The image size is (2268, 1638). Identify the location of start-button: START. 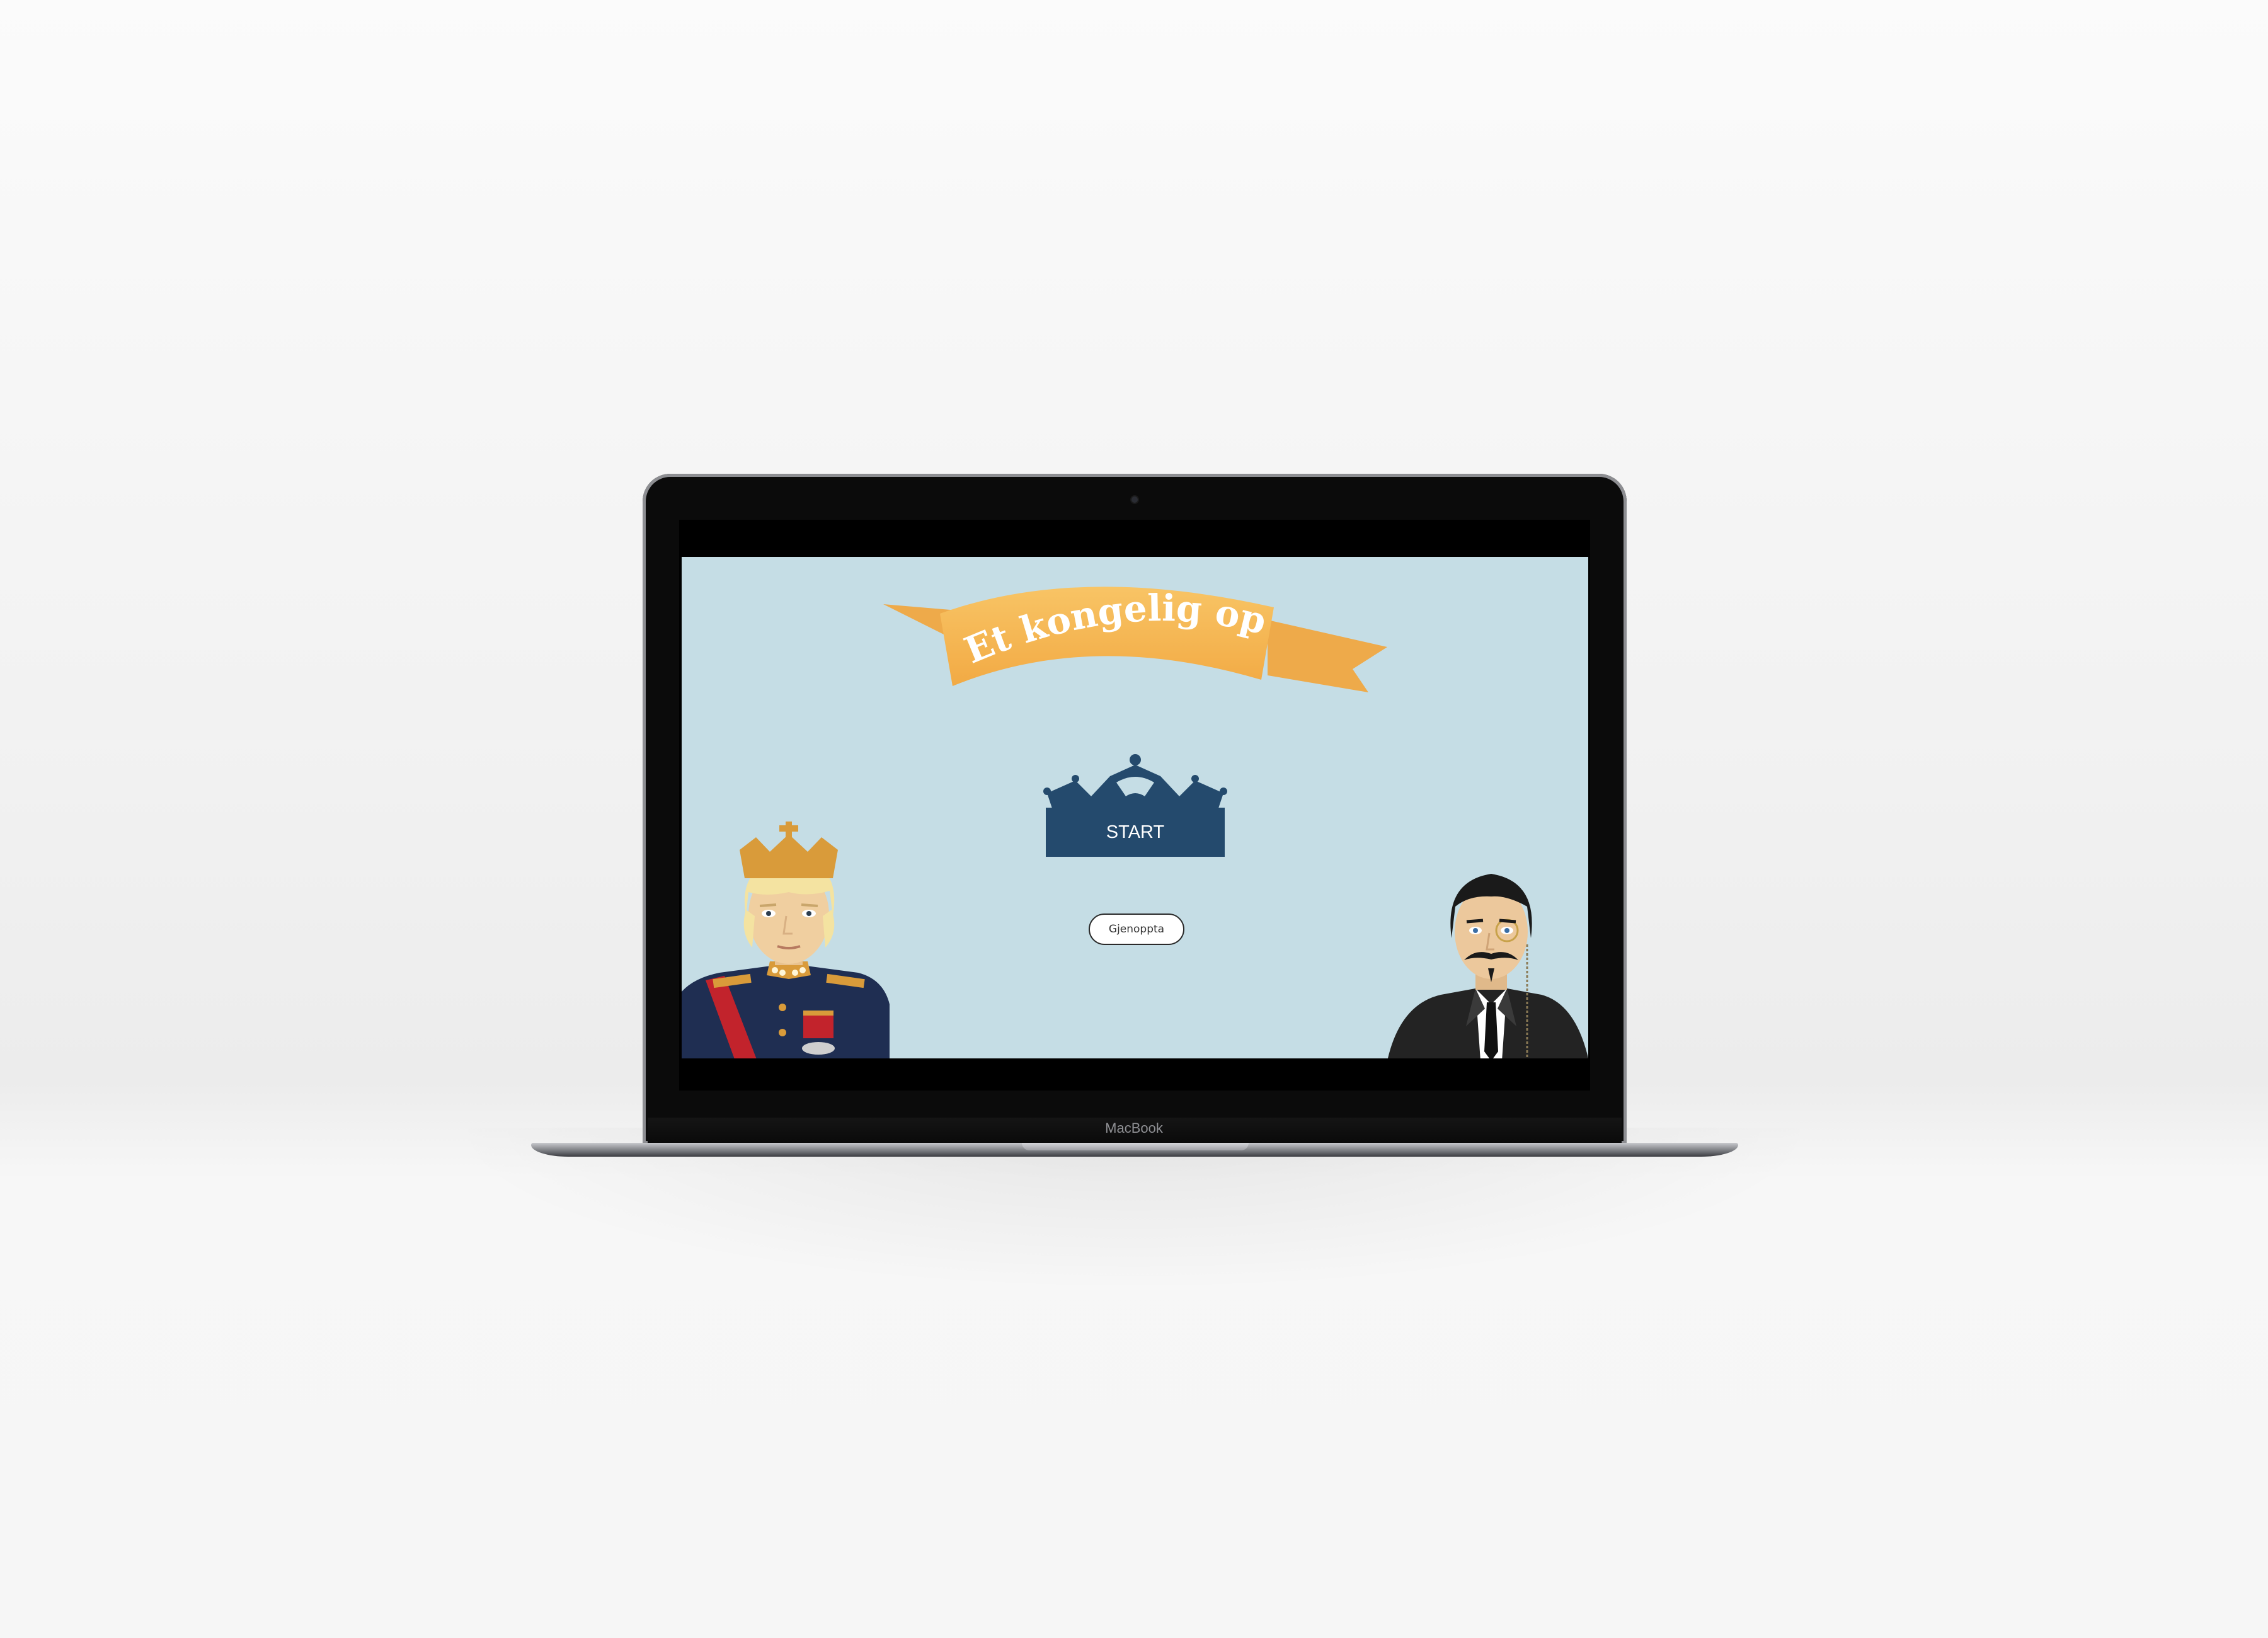
(1135, 809).